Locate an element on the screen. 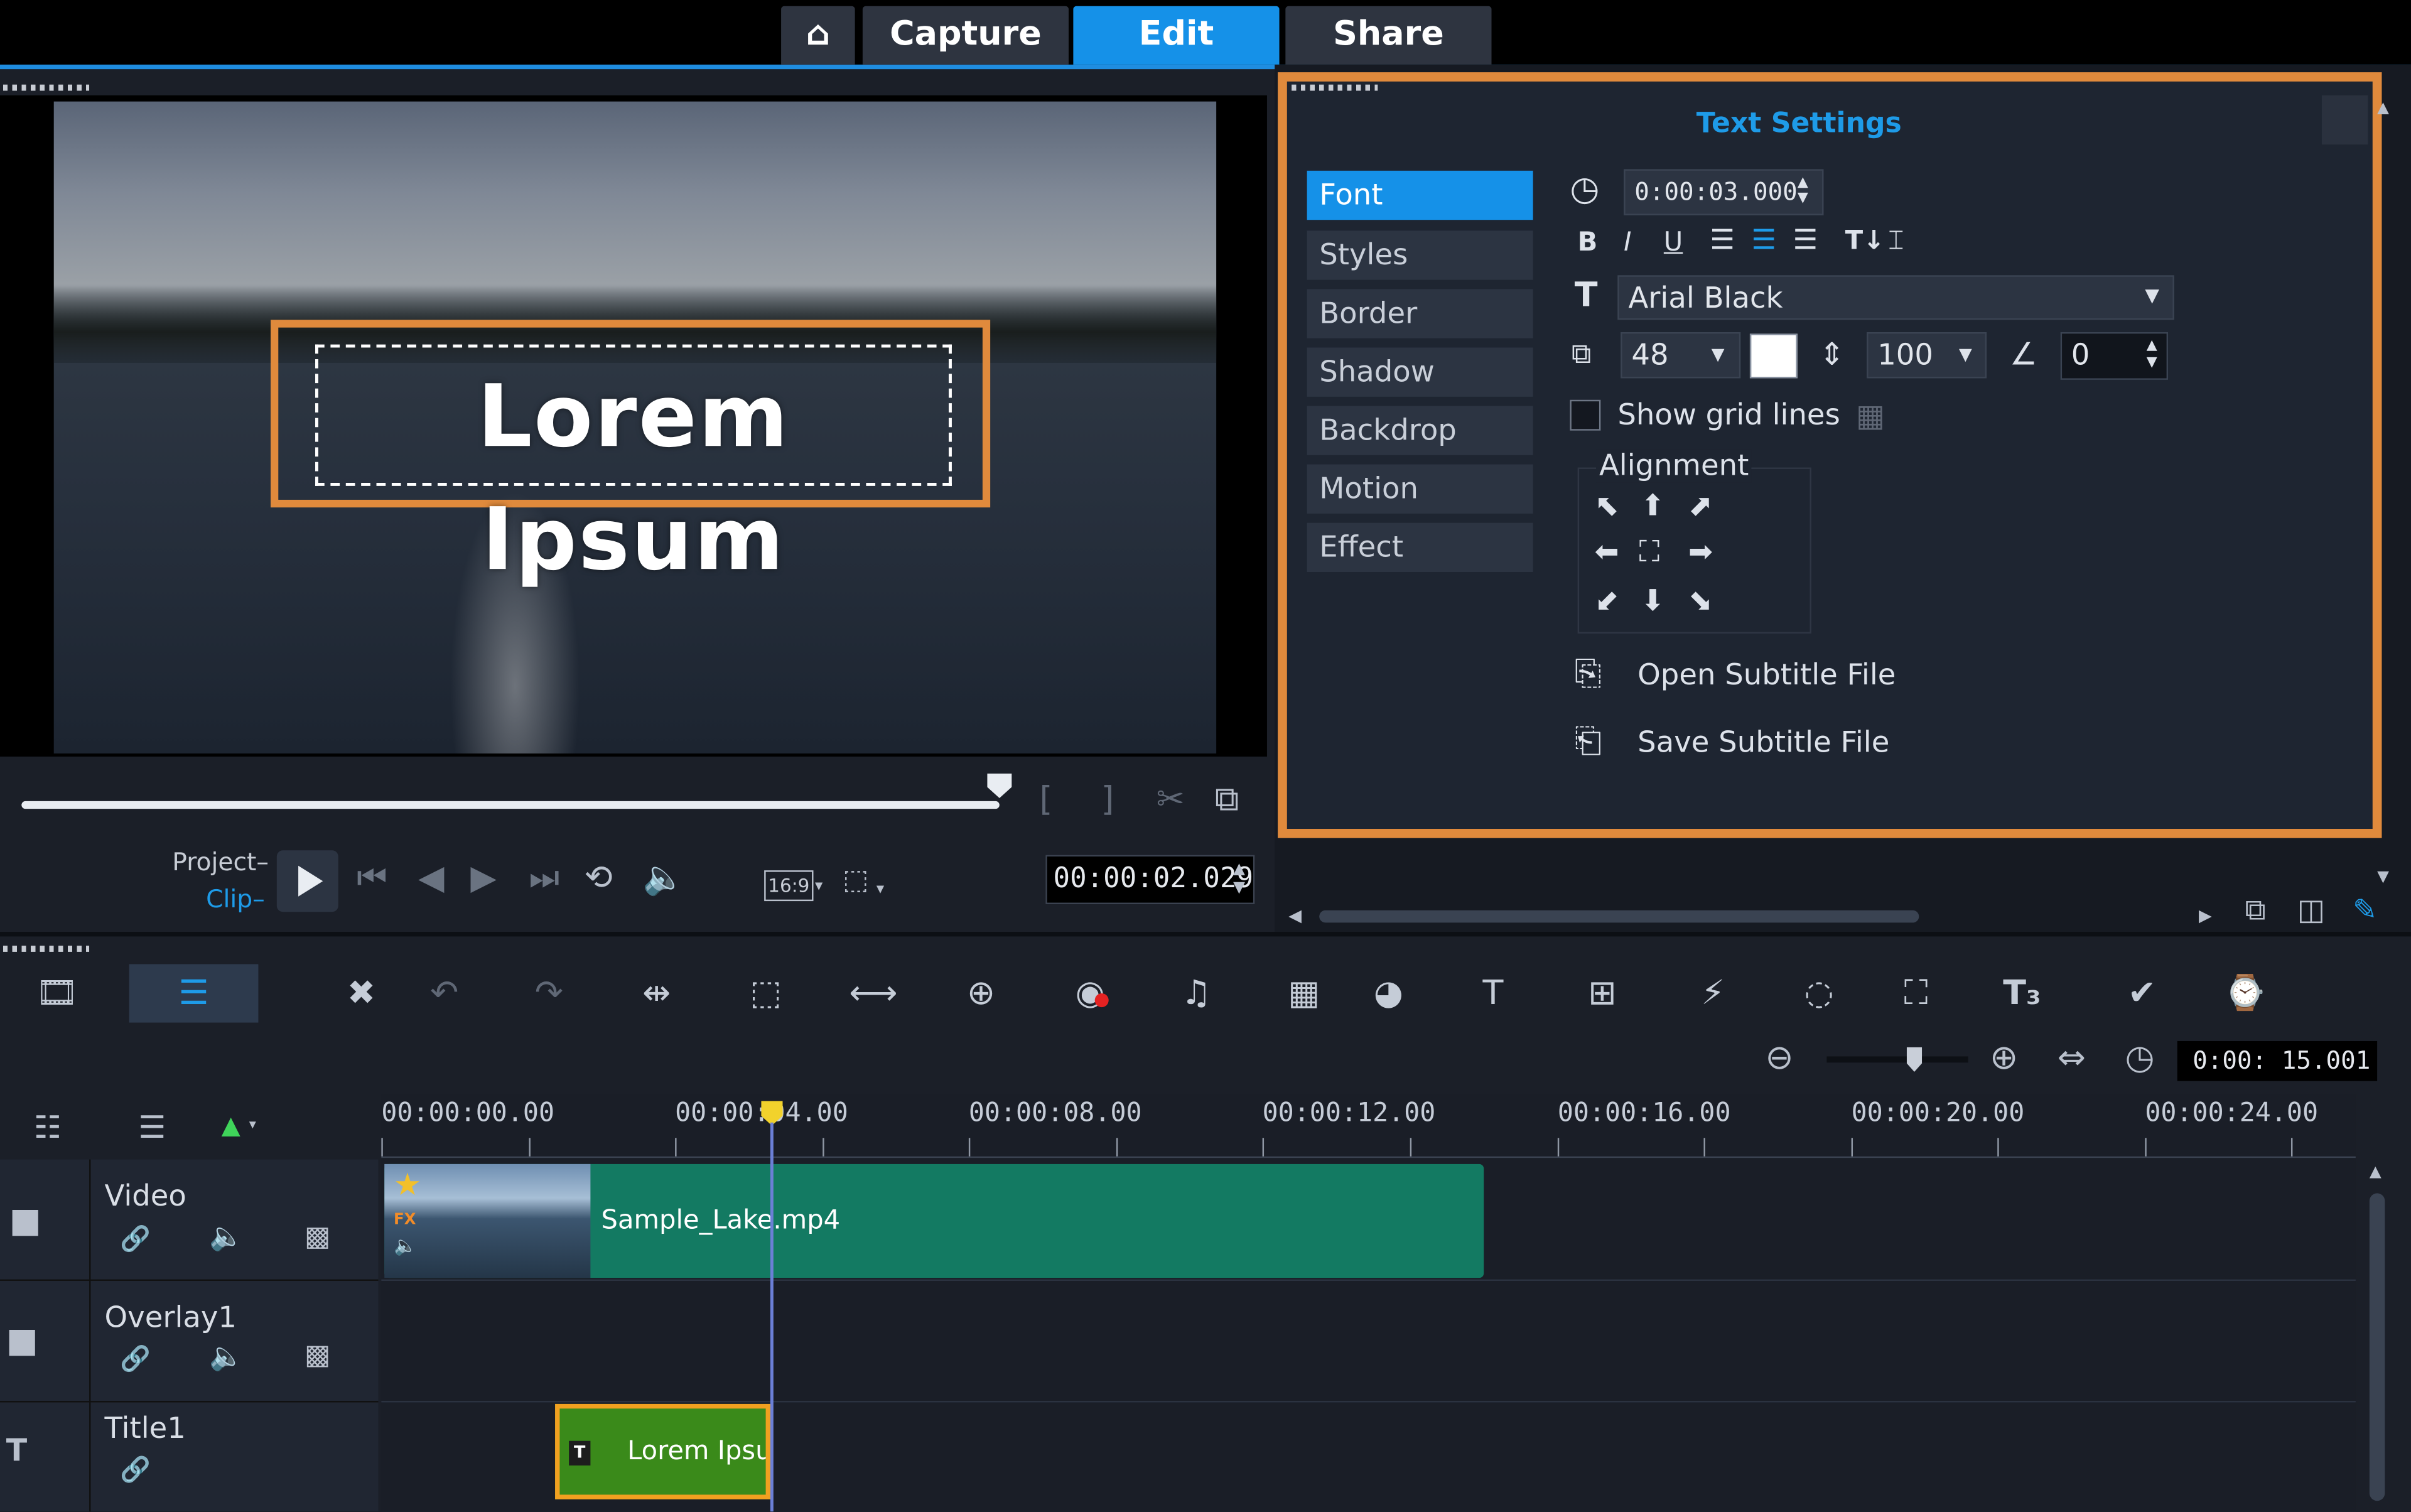  save-subtitle-icon: ⎗ is located at coordinates (1588, 742).